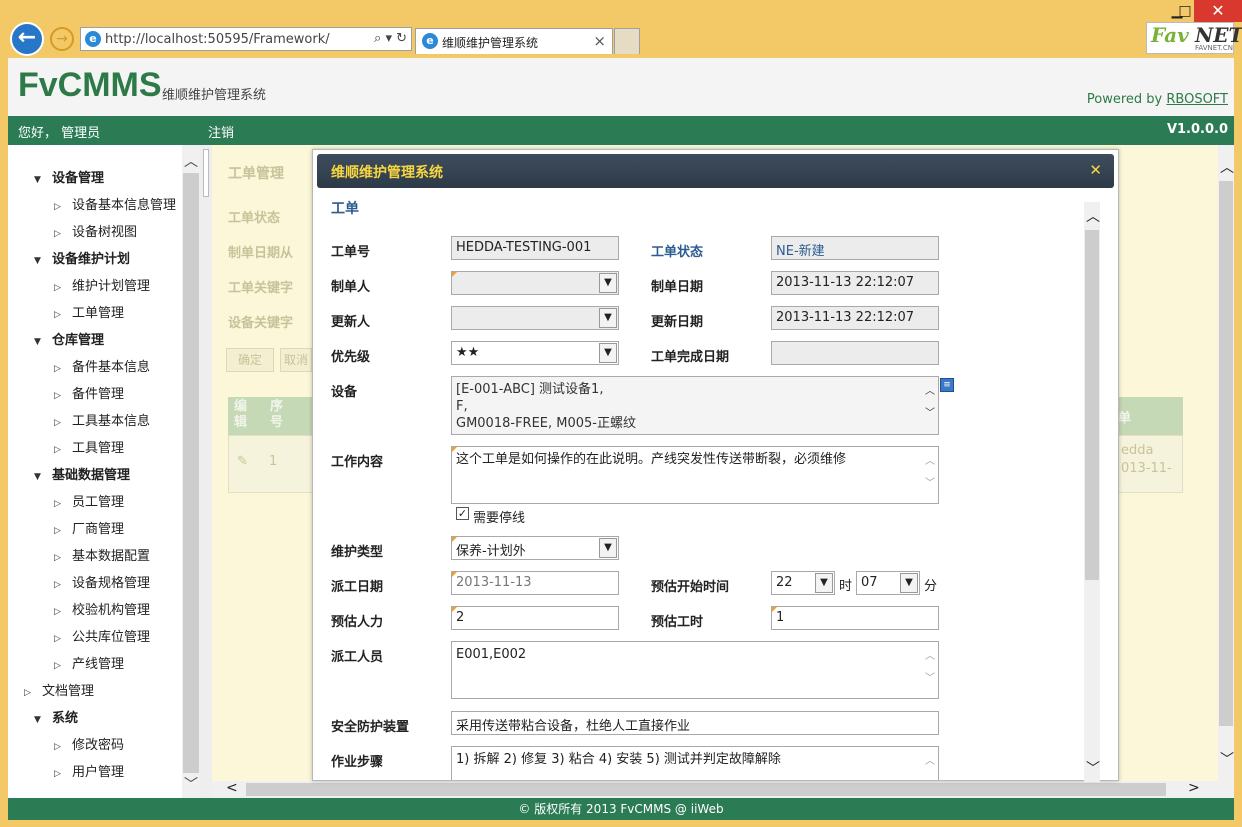 Image resolution: width=1242 pixels, height=827 pixels. Describe the element at coordinates (930, 762) in the screenshot. I see `textarea-scroll-icons: ︿` at that location.